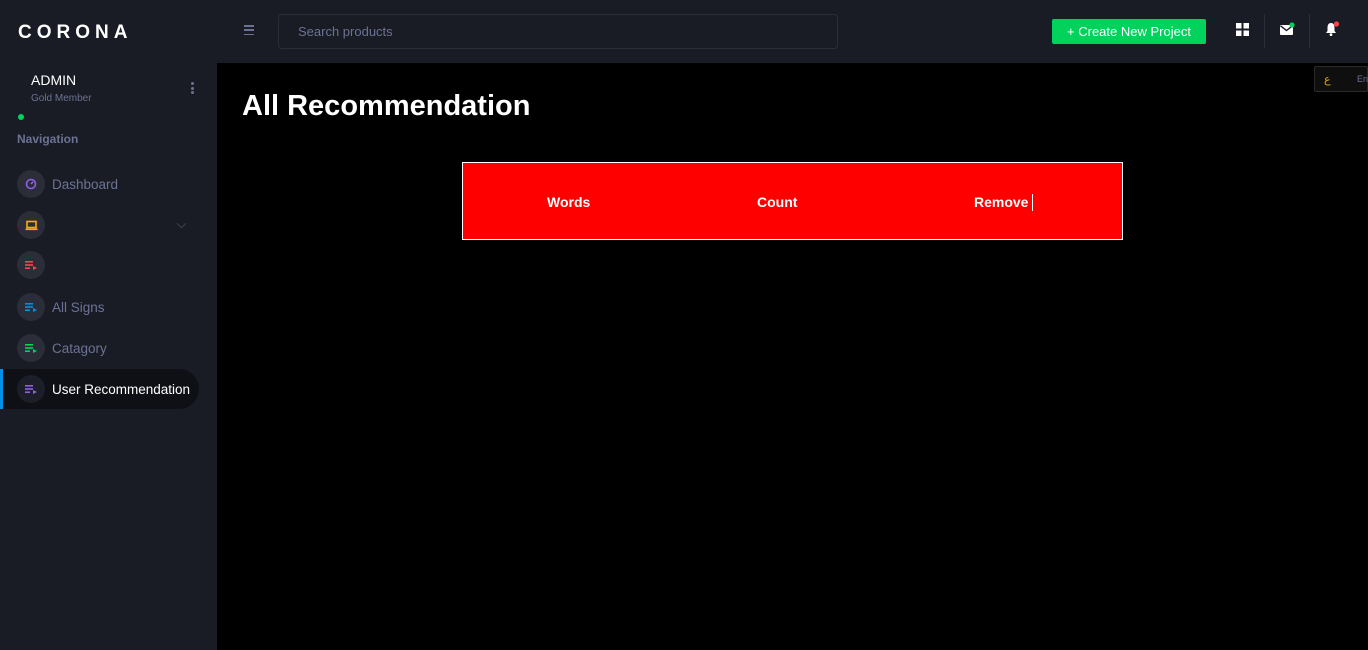 The image size is (1368, 650). I want to click on sidebar-item-user-recommendation: User Recommendation, so click(99, 389).